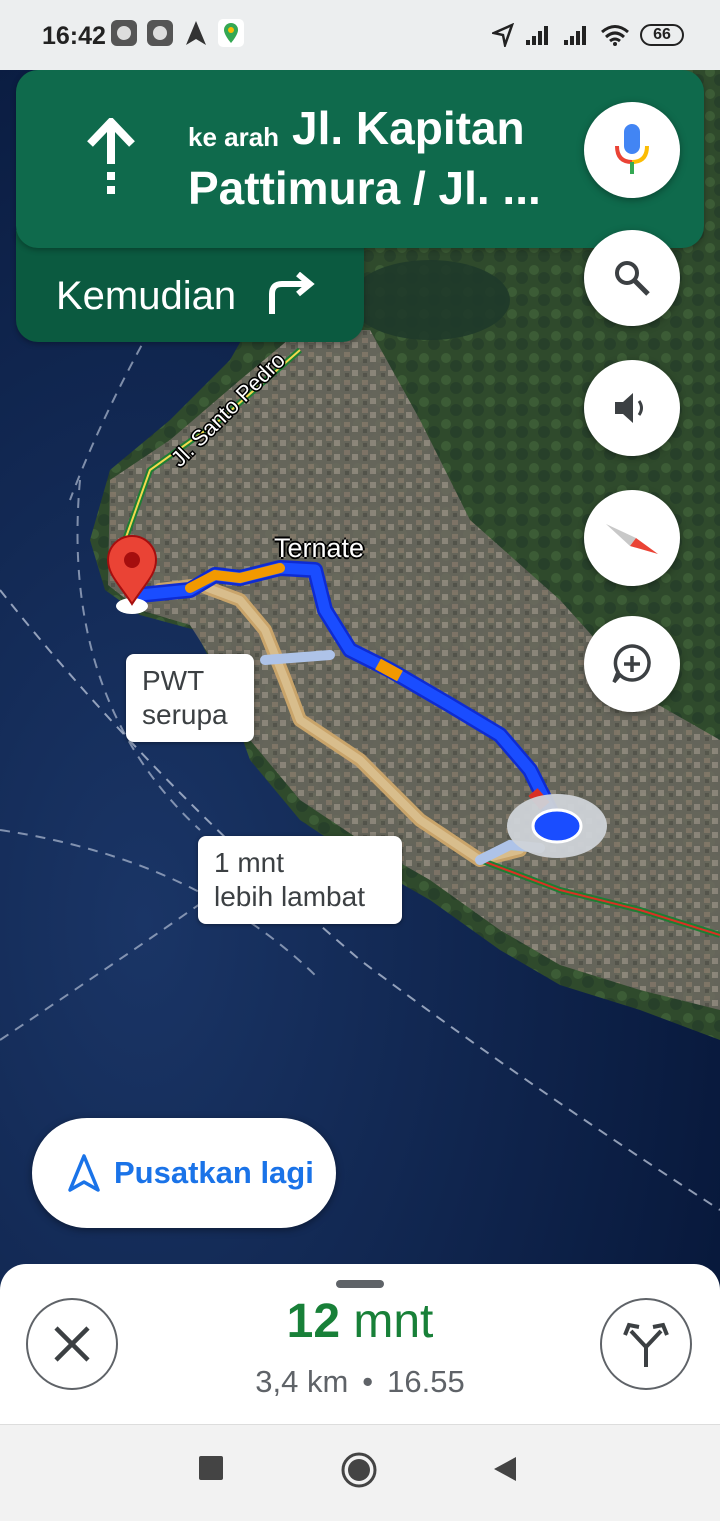 This screenshot has width=720, height=1521. I want to click on eta-value: 12, so click(313, 1321).